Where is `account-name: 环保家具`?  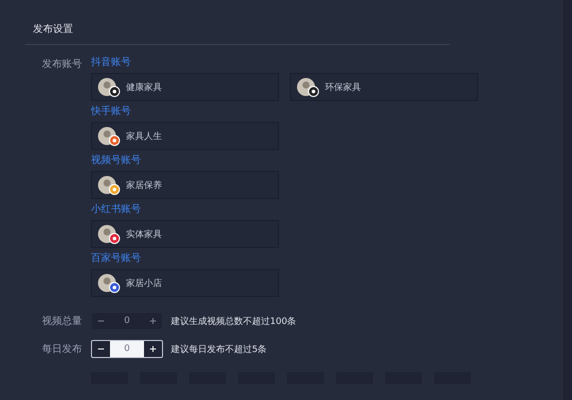
account-name: 环保家具 is located at coordinates (343, 88).